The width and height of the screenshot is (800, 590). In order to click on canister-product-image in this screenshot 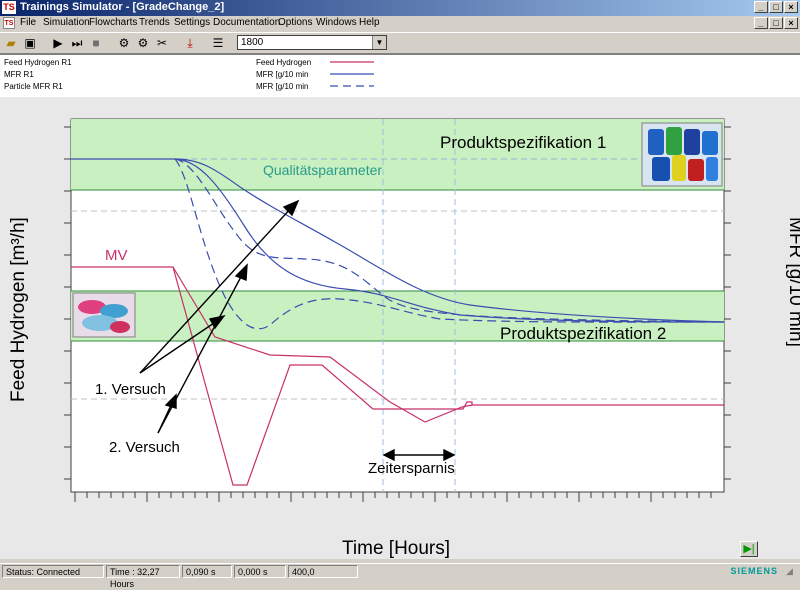, I will do `click(682, 154)`.